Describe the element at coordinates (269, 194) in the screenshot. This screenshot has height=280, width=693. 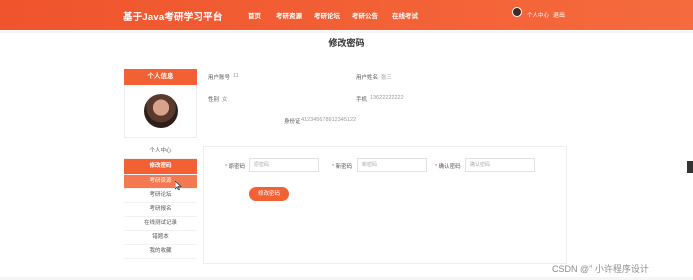
I see `change-password-button: 修改密码` at that location.